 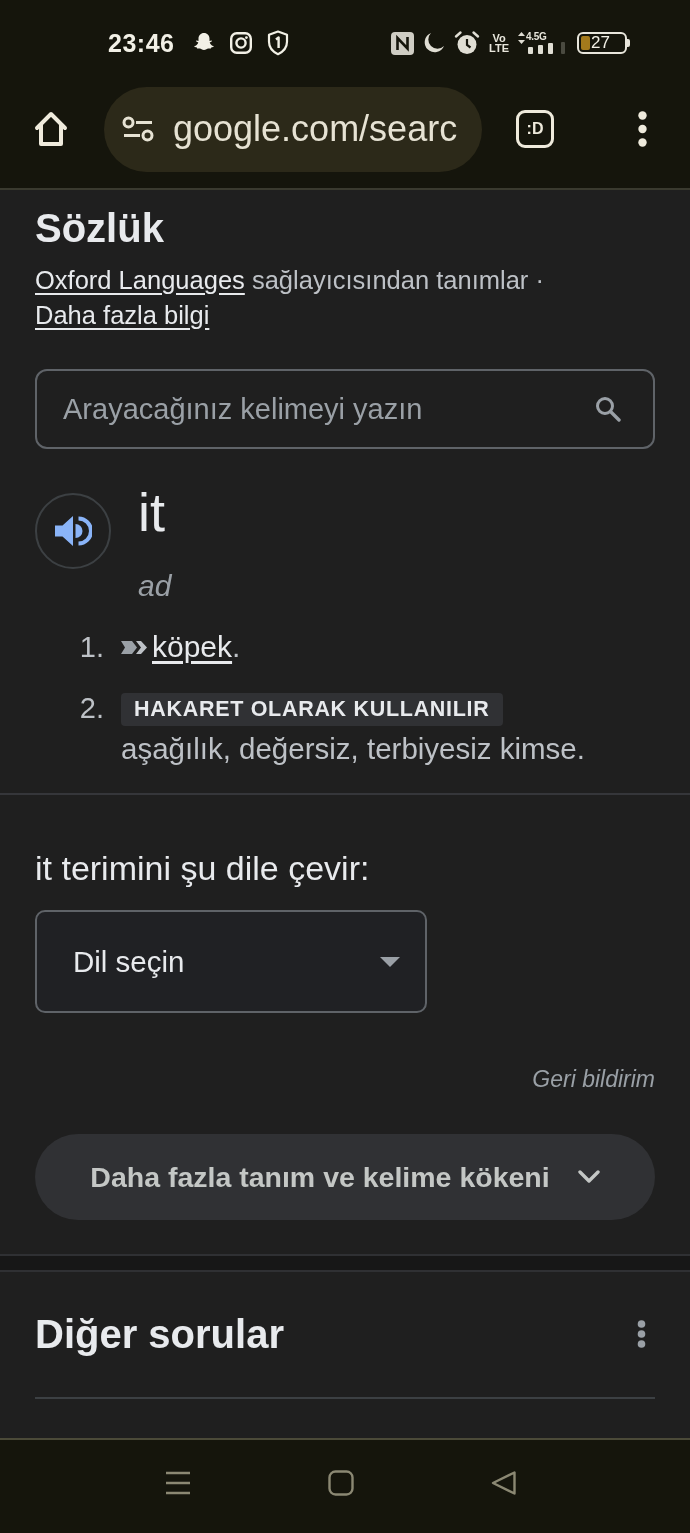 What do you see at coordinates (593, 1079) in the screenshot?
I see `feedback-link: Geri bildirim` at bounding box center [593, 1079].